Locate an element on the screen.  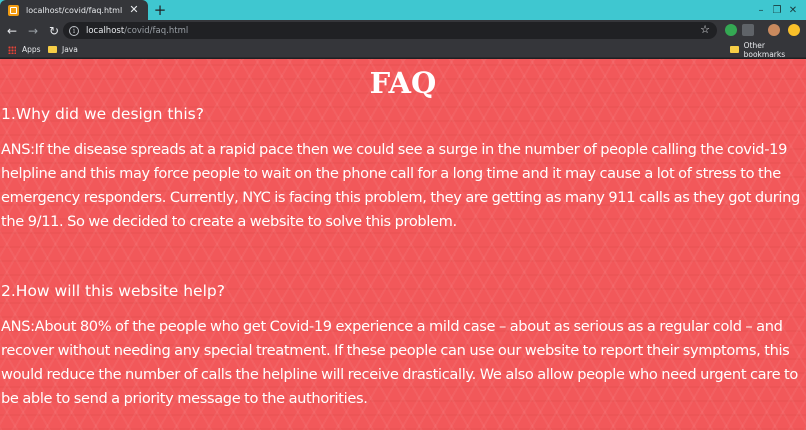
grammarly-extension-icon is located at coordinates (731, 30).